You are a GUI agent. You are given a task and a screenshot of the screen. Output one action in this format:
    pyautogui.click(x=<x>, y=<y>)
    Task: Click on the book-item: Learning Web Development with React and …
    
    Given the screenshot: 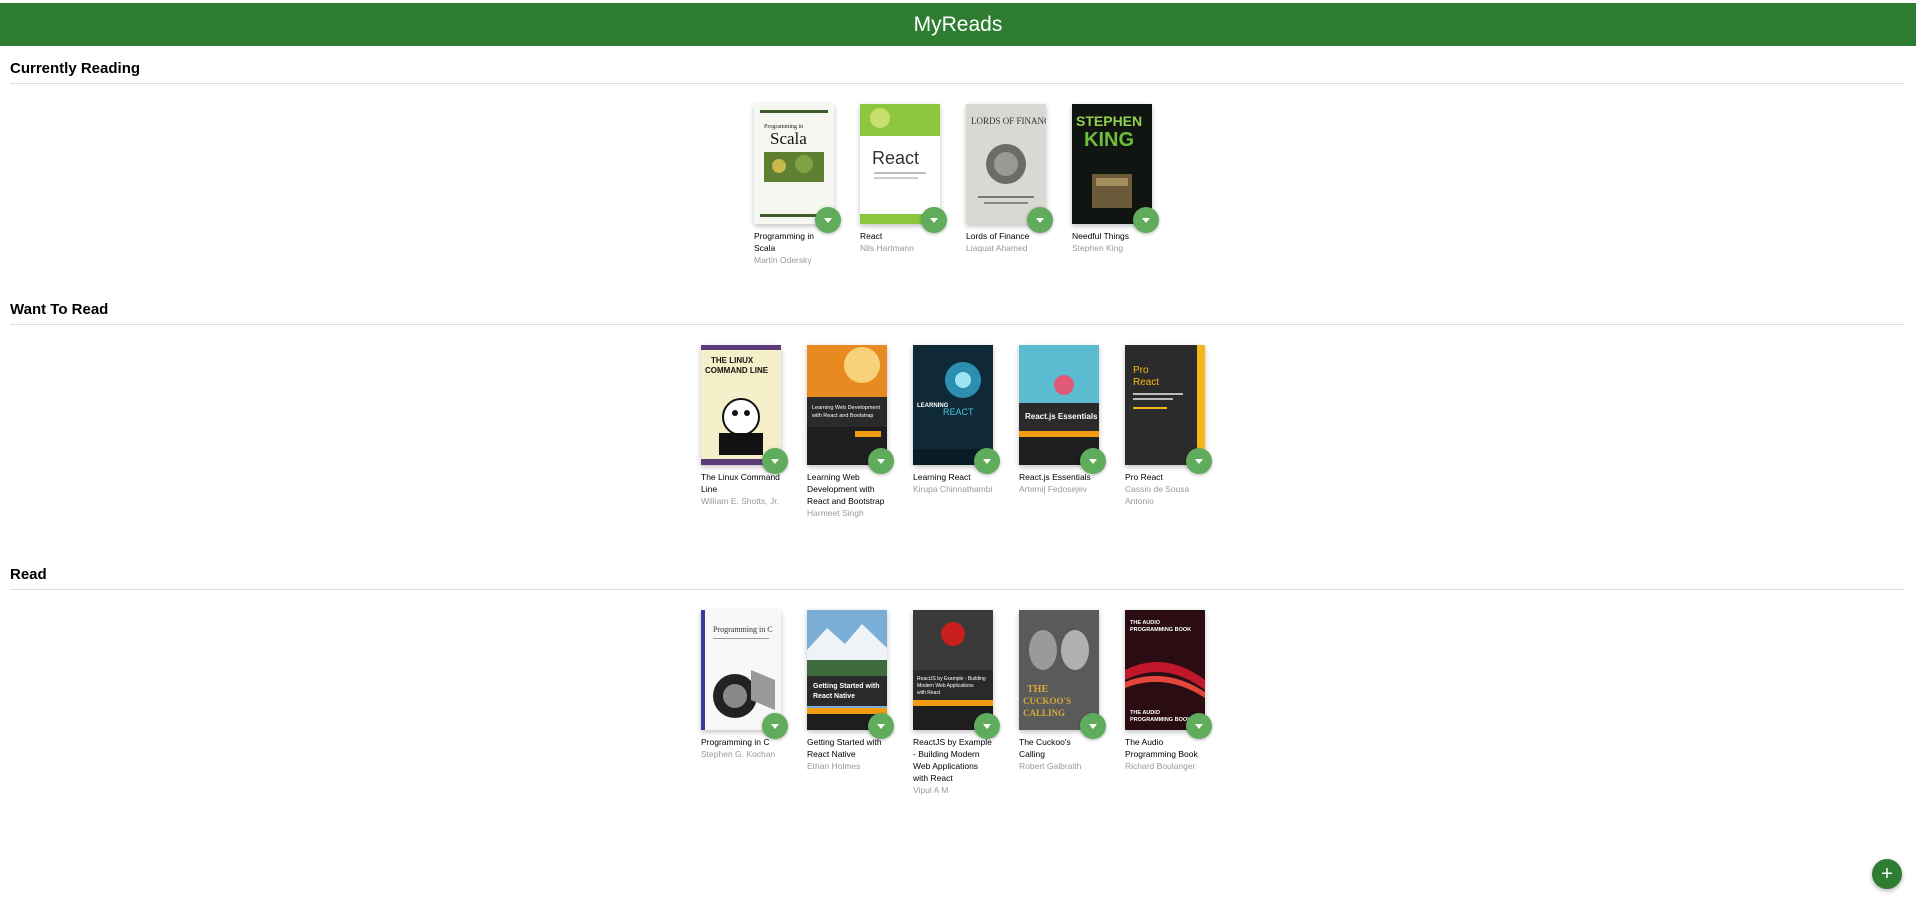 What is the action you would take?
    pyautogui.click(x=850, y=432)
    